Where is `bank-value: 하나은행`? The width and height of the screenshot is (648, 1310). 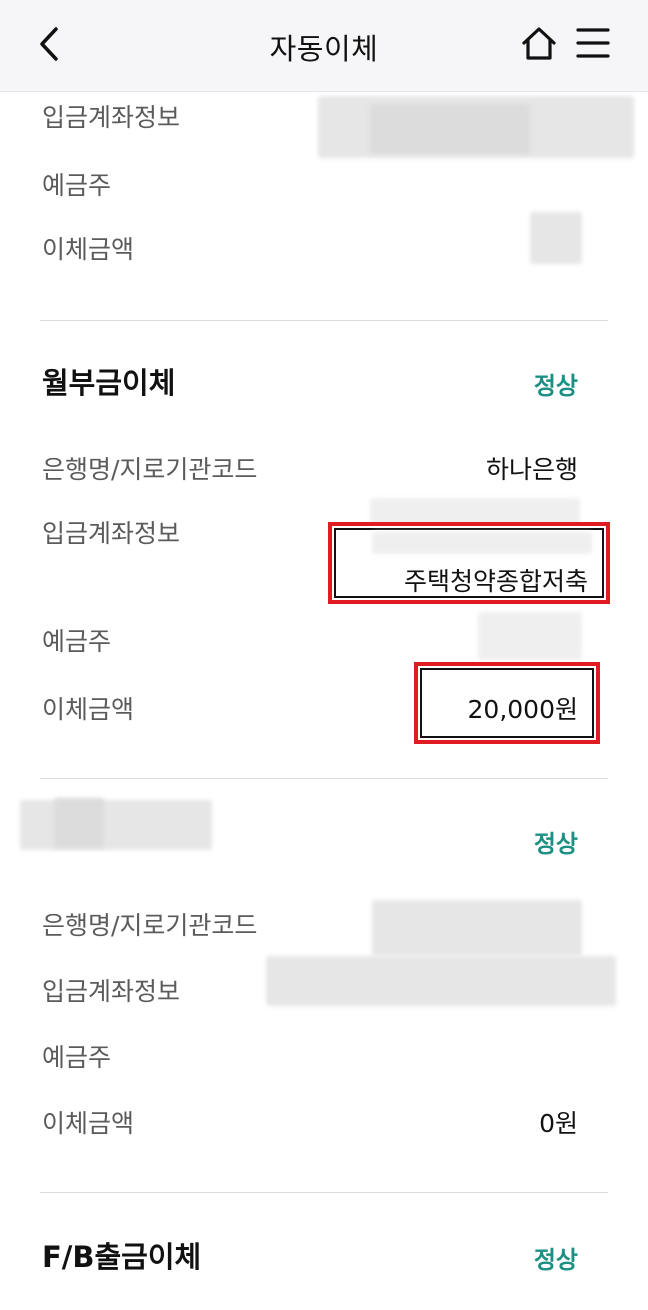
bank-value: 하나은행 is located at coordinates (531, 469).